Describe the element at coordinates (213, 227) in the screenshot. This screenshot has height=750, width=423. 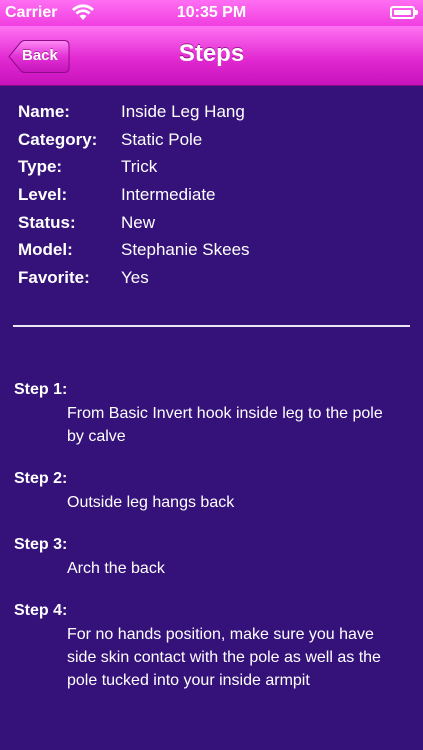
I see `detail-row-status: Status: New` at that location.